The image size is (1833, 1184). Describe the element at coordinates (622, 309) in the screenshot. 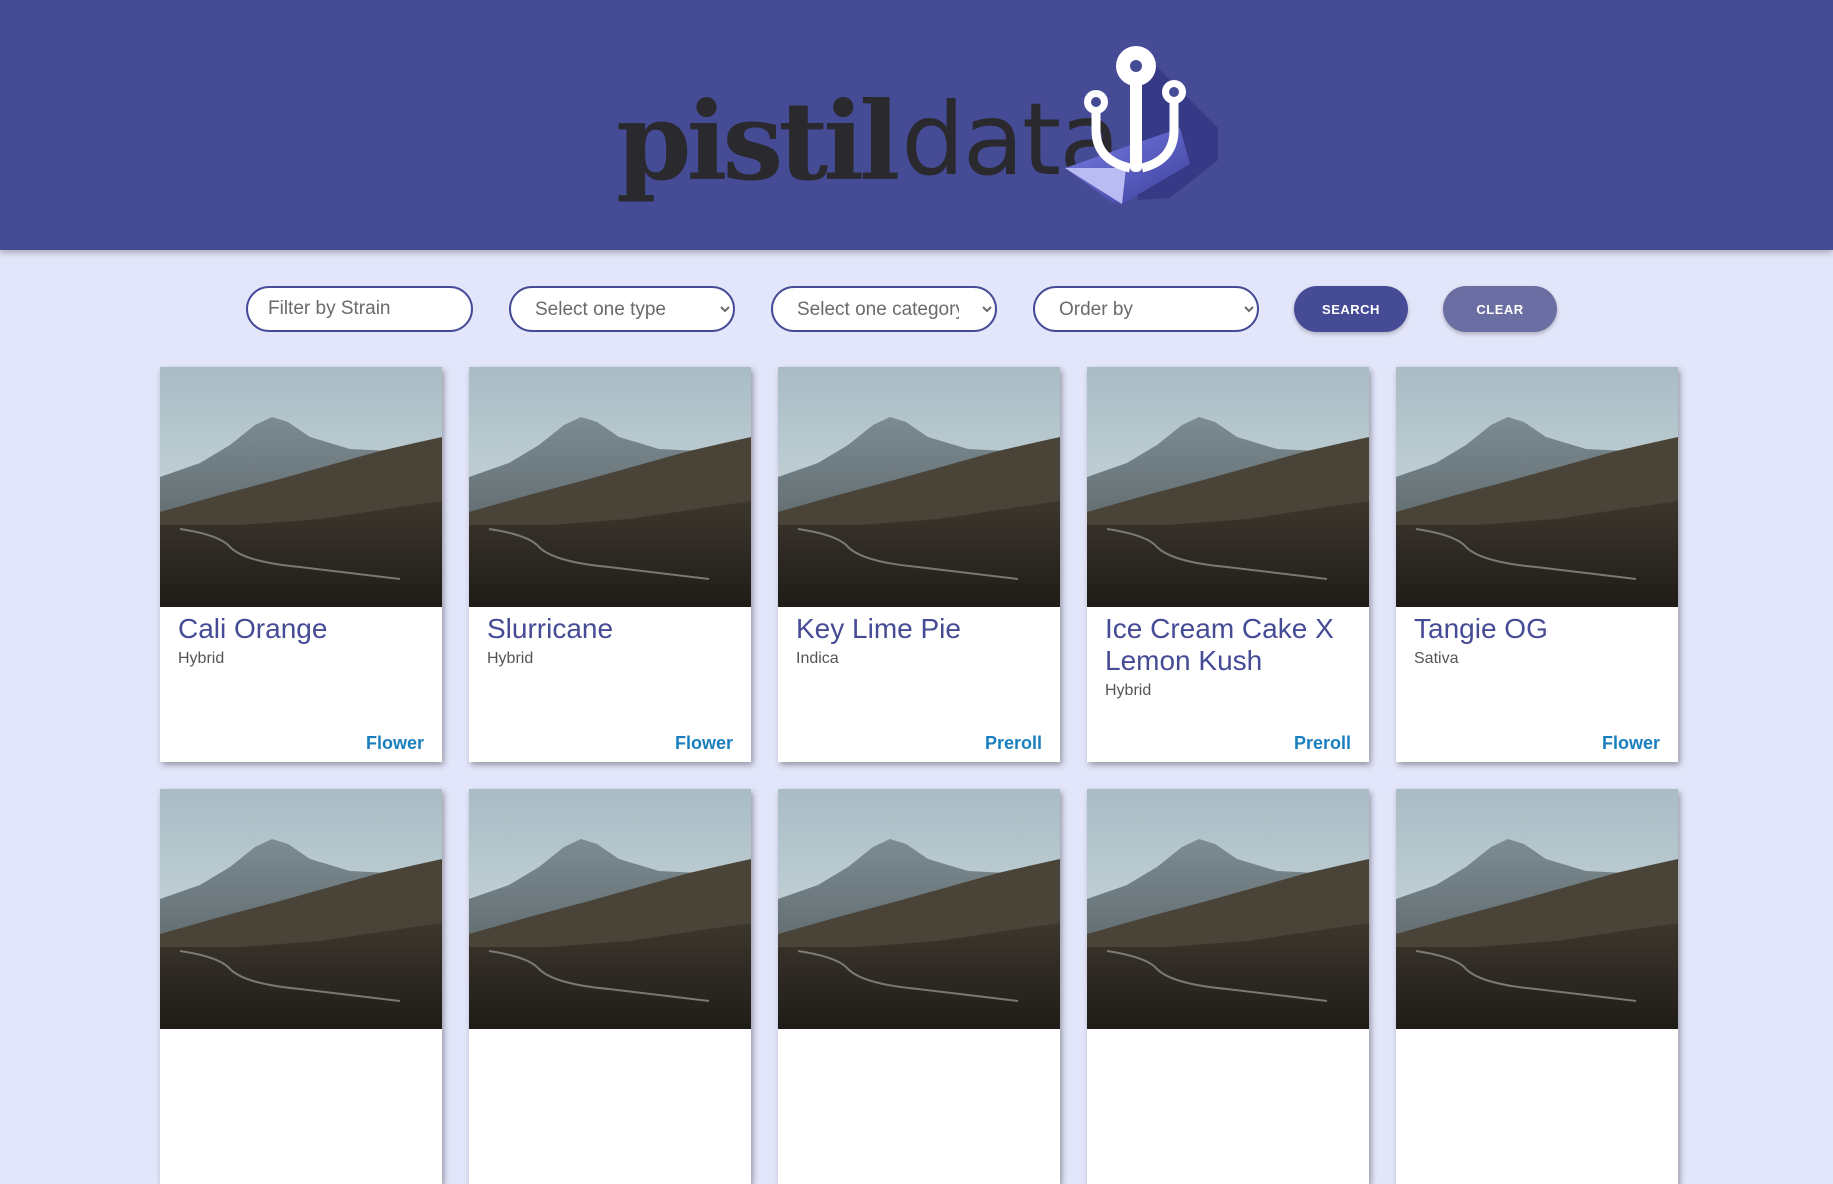

I see `type-select: Select one type` at that location.